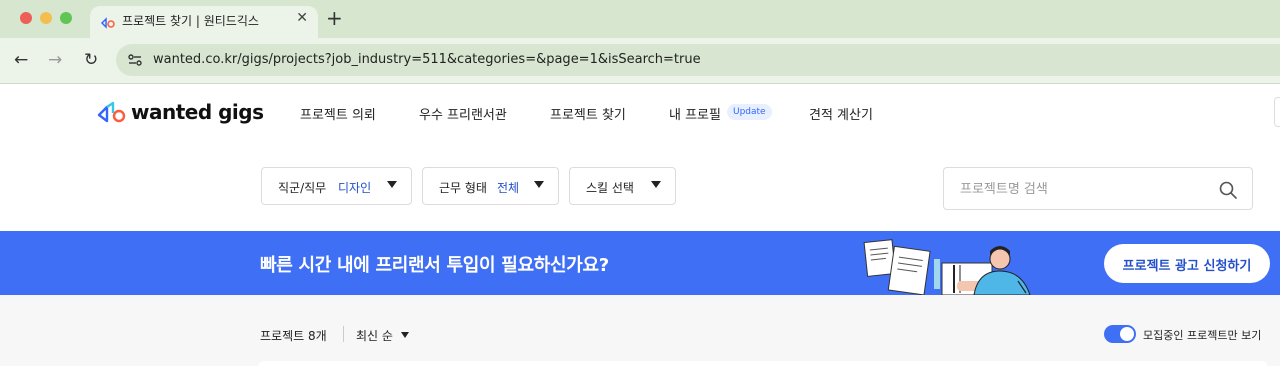 The height and width of the screenshot is (366, 1280). Describe the element at coordinates (343, 334) in the screenshot. I see `divider` at that location.